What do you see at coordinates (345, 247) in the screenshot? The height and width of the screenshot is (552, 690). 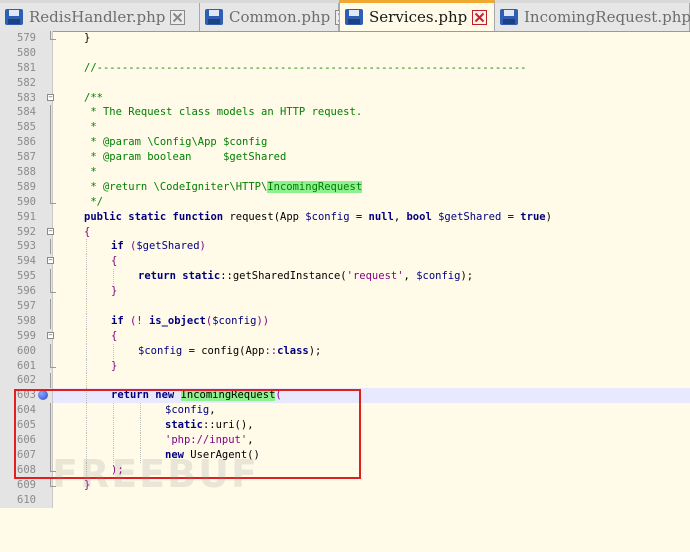 I see `code-line: 593 if ($getShared)` at bounding box center [345, 247].